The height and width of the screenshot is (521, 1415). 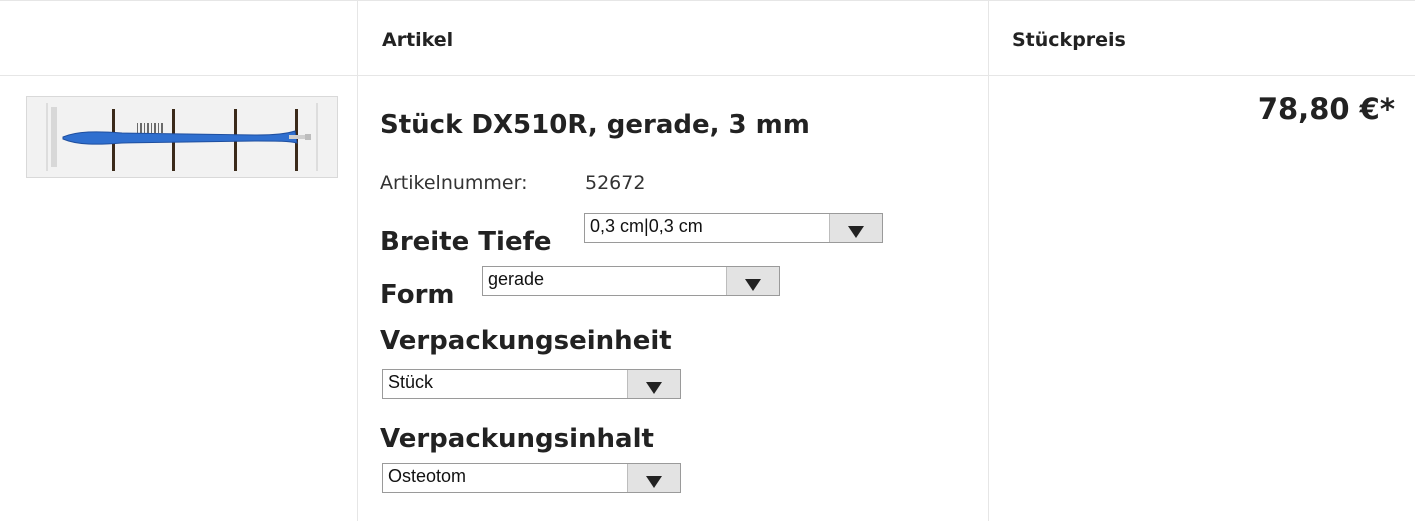 I want to click on select-verpackungseinheit-dropdown-button, so click(x=653, y=384).